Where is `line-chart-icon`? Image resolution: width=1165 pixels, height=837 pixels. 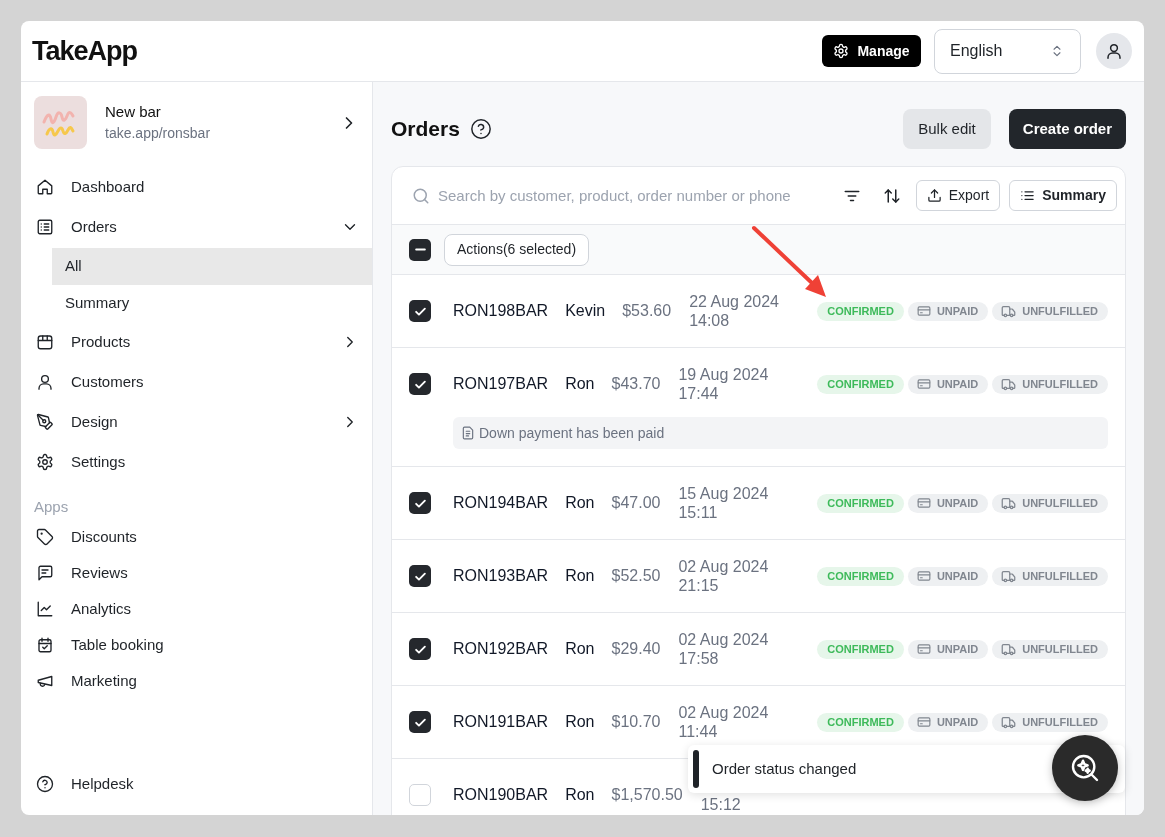 line-chart-icon is located at coordinates (45, 609).